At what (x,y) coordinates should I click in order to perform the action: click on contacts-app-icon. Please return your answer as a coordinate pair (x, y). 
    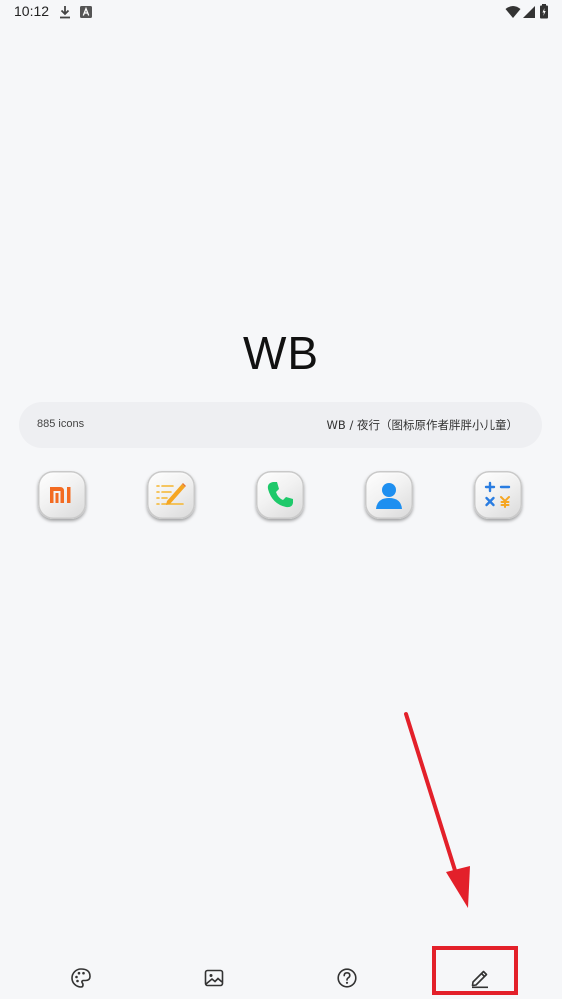
    Looking at the image, I should click on (389, 495).